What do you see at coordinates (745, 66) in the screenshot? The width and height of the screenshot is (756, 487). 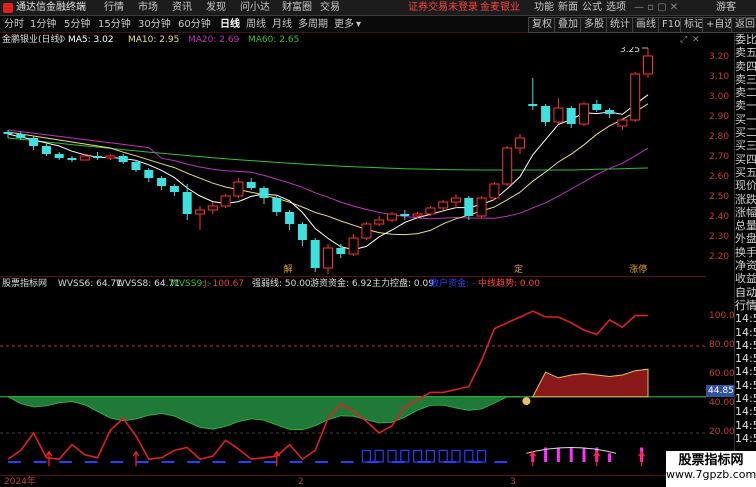 I see `side-panel-row: 卖四` at bounding box center [745, 66].